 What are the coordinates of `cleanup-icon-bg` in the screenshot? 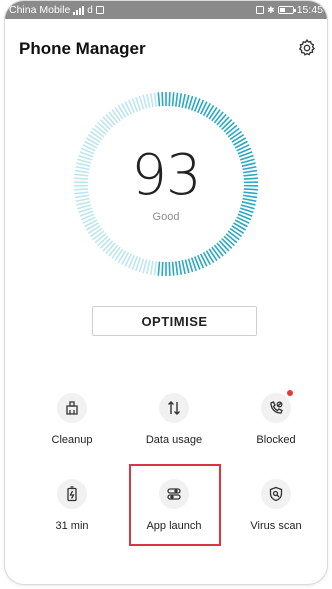 It's located at (72, 408).